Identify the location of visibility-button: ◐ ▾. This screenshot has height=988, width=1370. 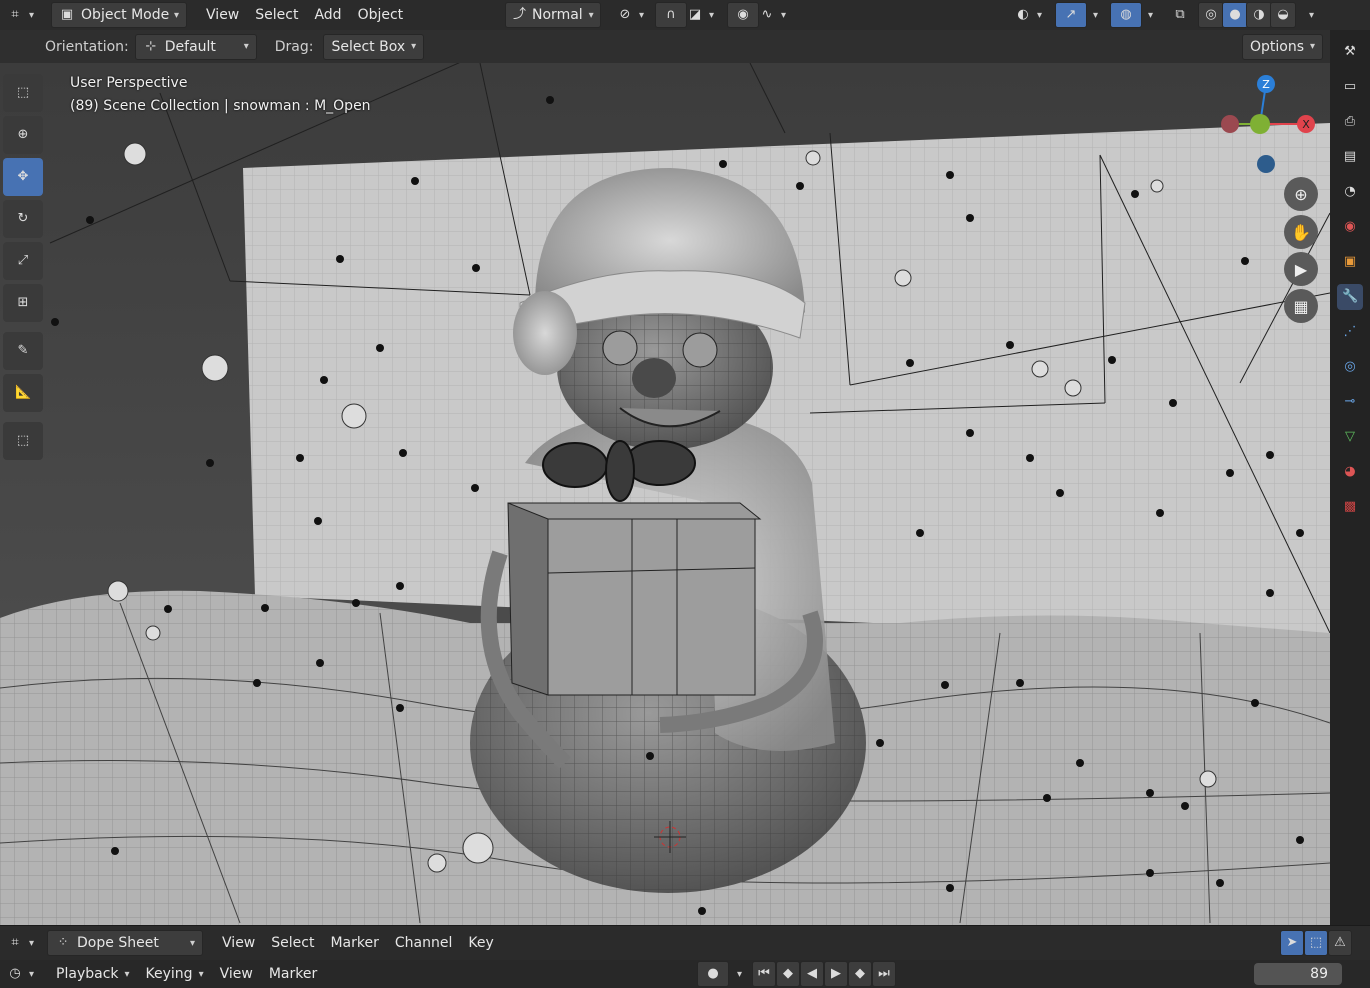
(1028, 15).